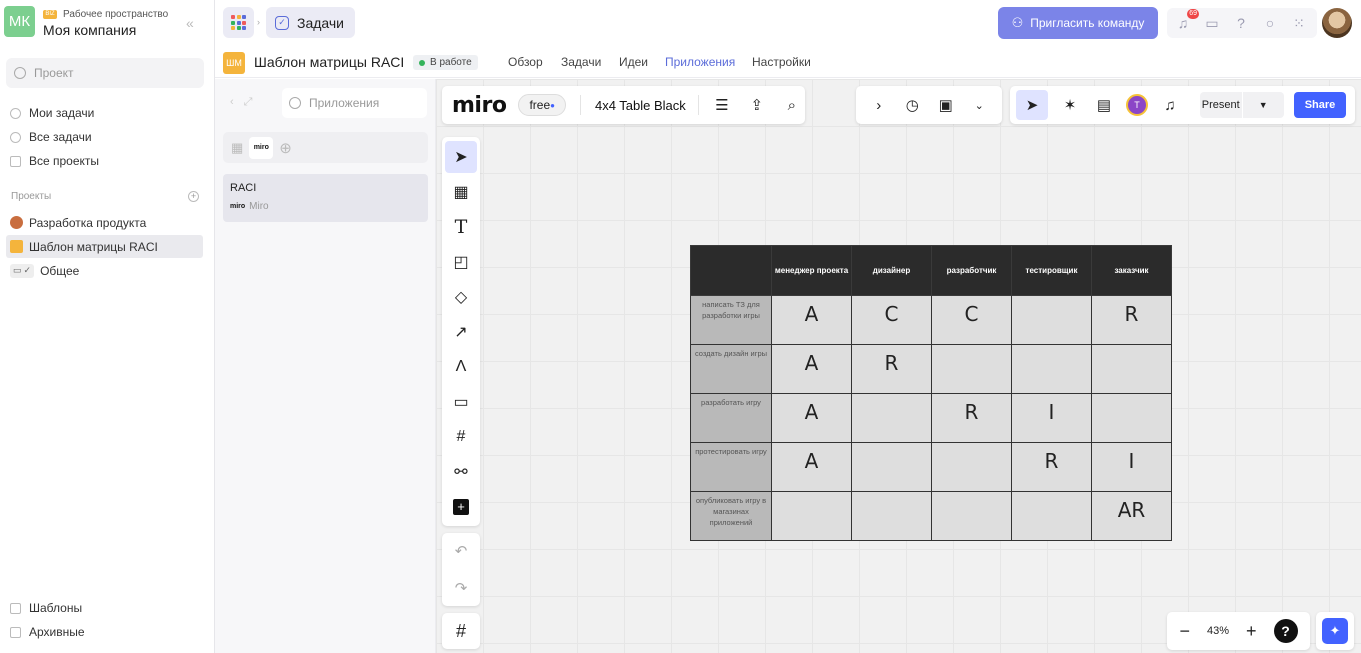 The height and width of the screenshot is (653, 1361). I want to click on task-check-icon: ✓, so click(282, 22).